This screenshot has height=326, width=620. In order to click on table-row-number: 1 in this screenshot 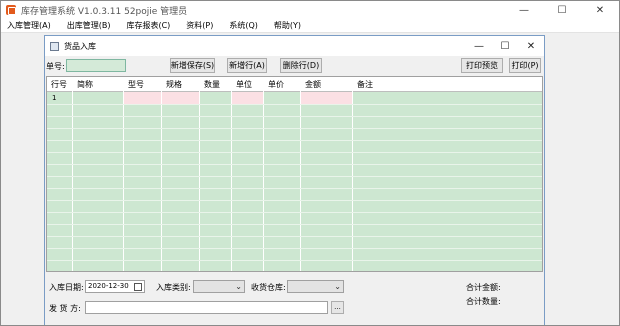, I will do `click(54, 98)`.